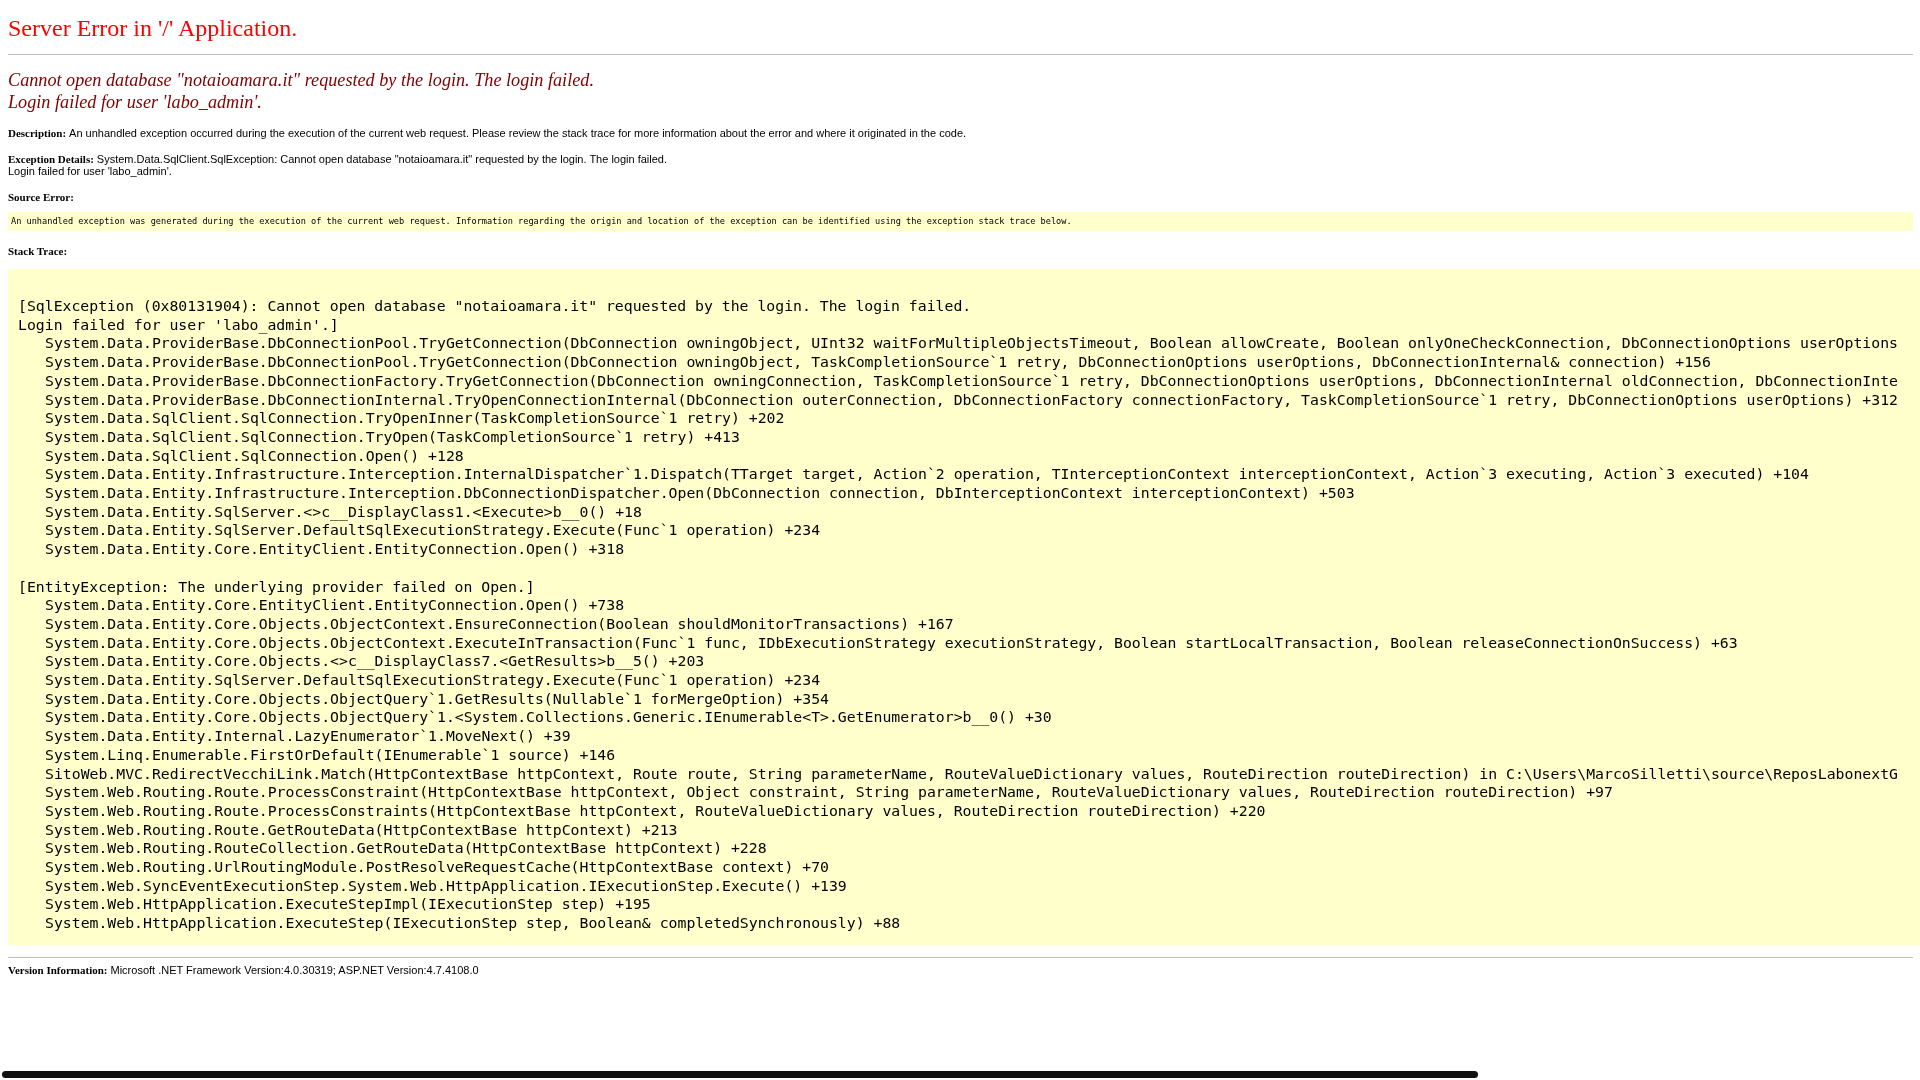 Image resolution: width=1920 pixels, height=1080 pixels. What do you see at coordinates (958, 400) in the screenshot?
I see `stack-frame: System.Data.ProviderBase.DbConnectionInternal.TryOpenConnectionInternal(DbConnection outerConnection, DbConnectionFactory connectionFactory, TaskCompletionSource`1 retry, DbConnectionOptions userOptions) +312` at bounding box center [958, 400].